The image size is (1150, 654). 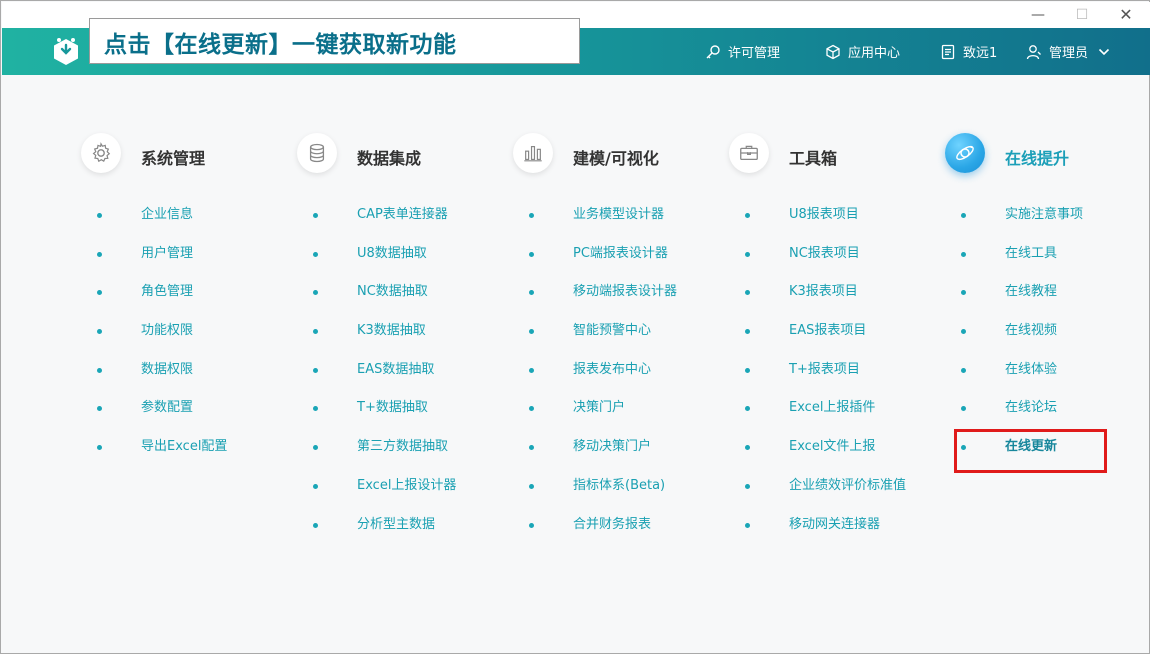 I want to click on menu-item: 业务模型设计器, so click(x=621, y=226).